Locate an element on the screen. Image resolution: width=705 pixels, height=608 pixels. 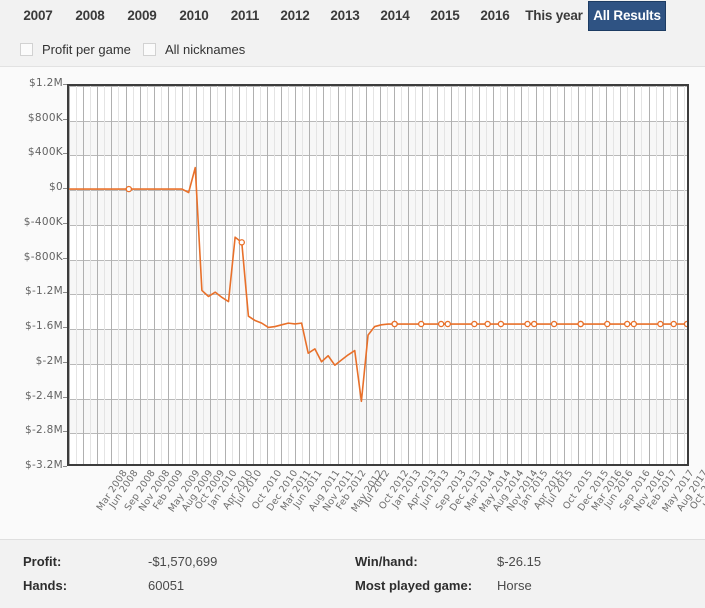
year-tab-2009: 2009 is located at coordinates (142, 16).